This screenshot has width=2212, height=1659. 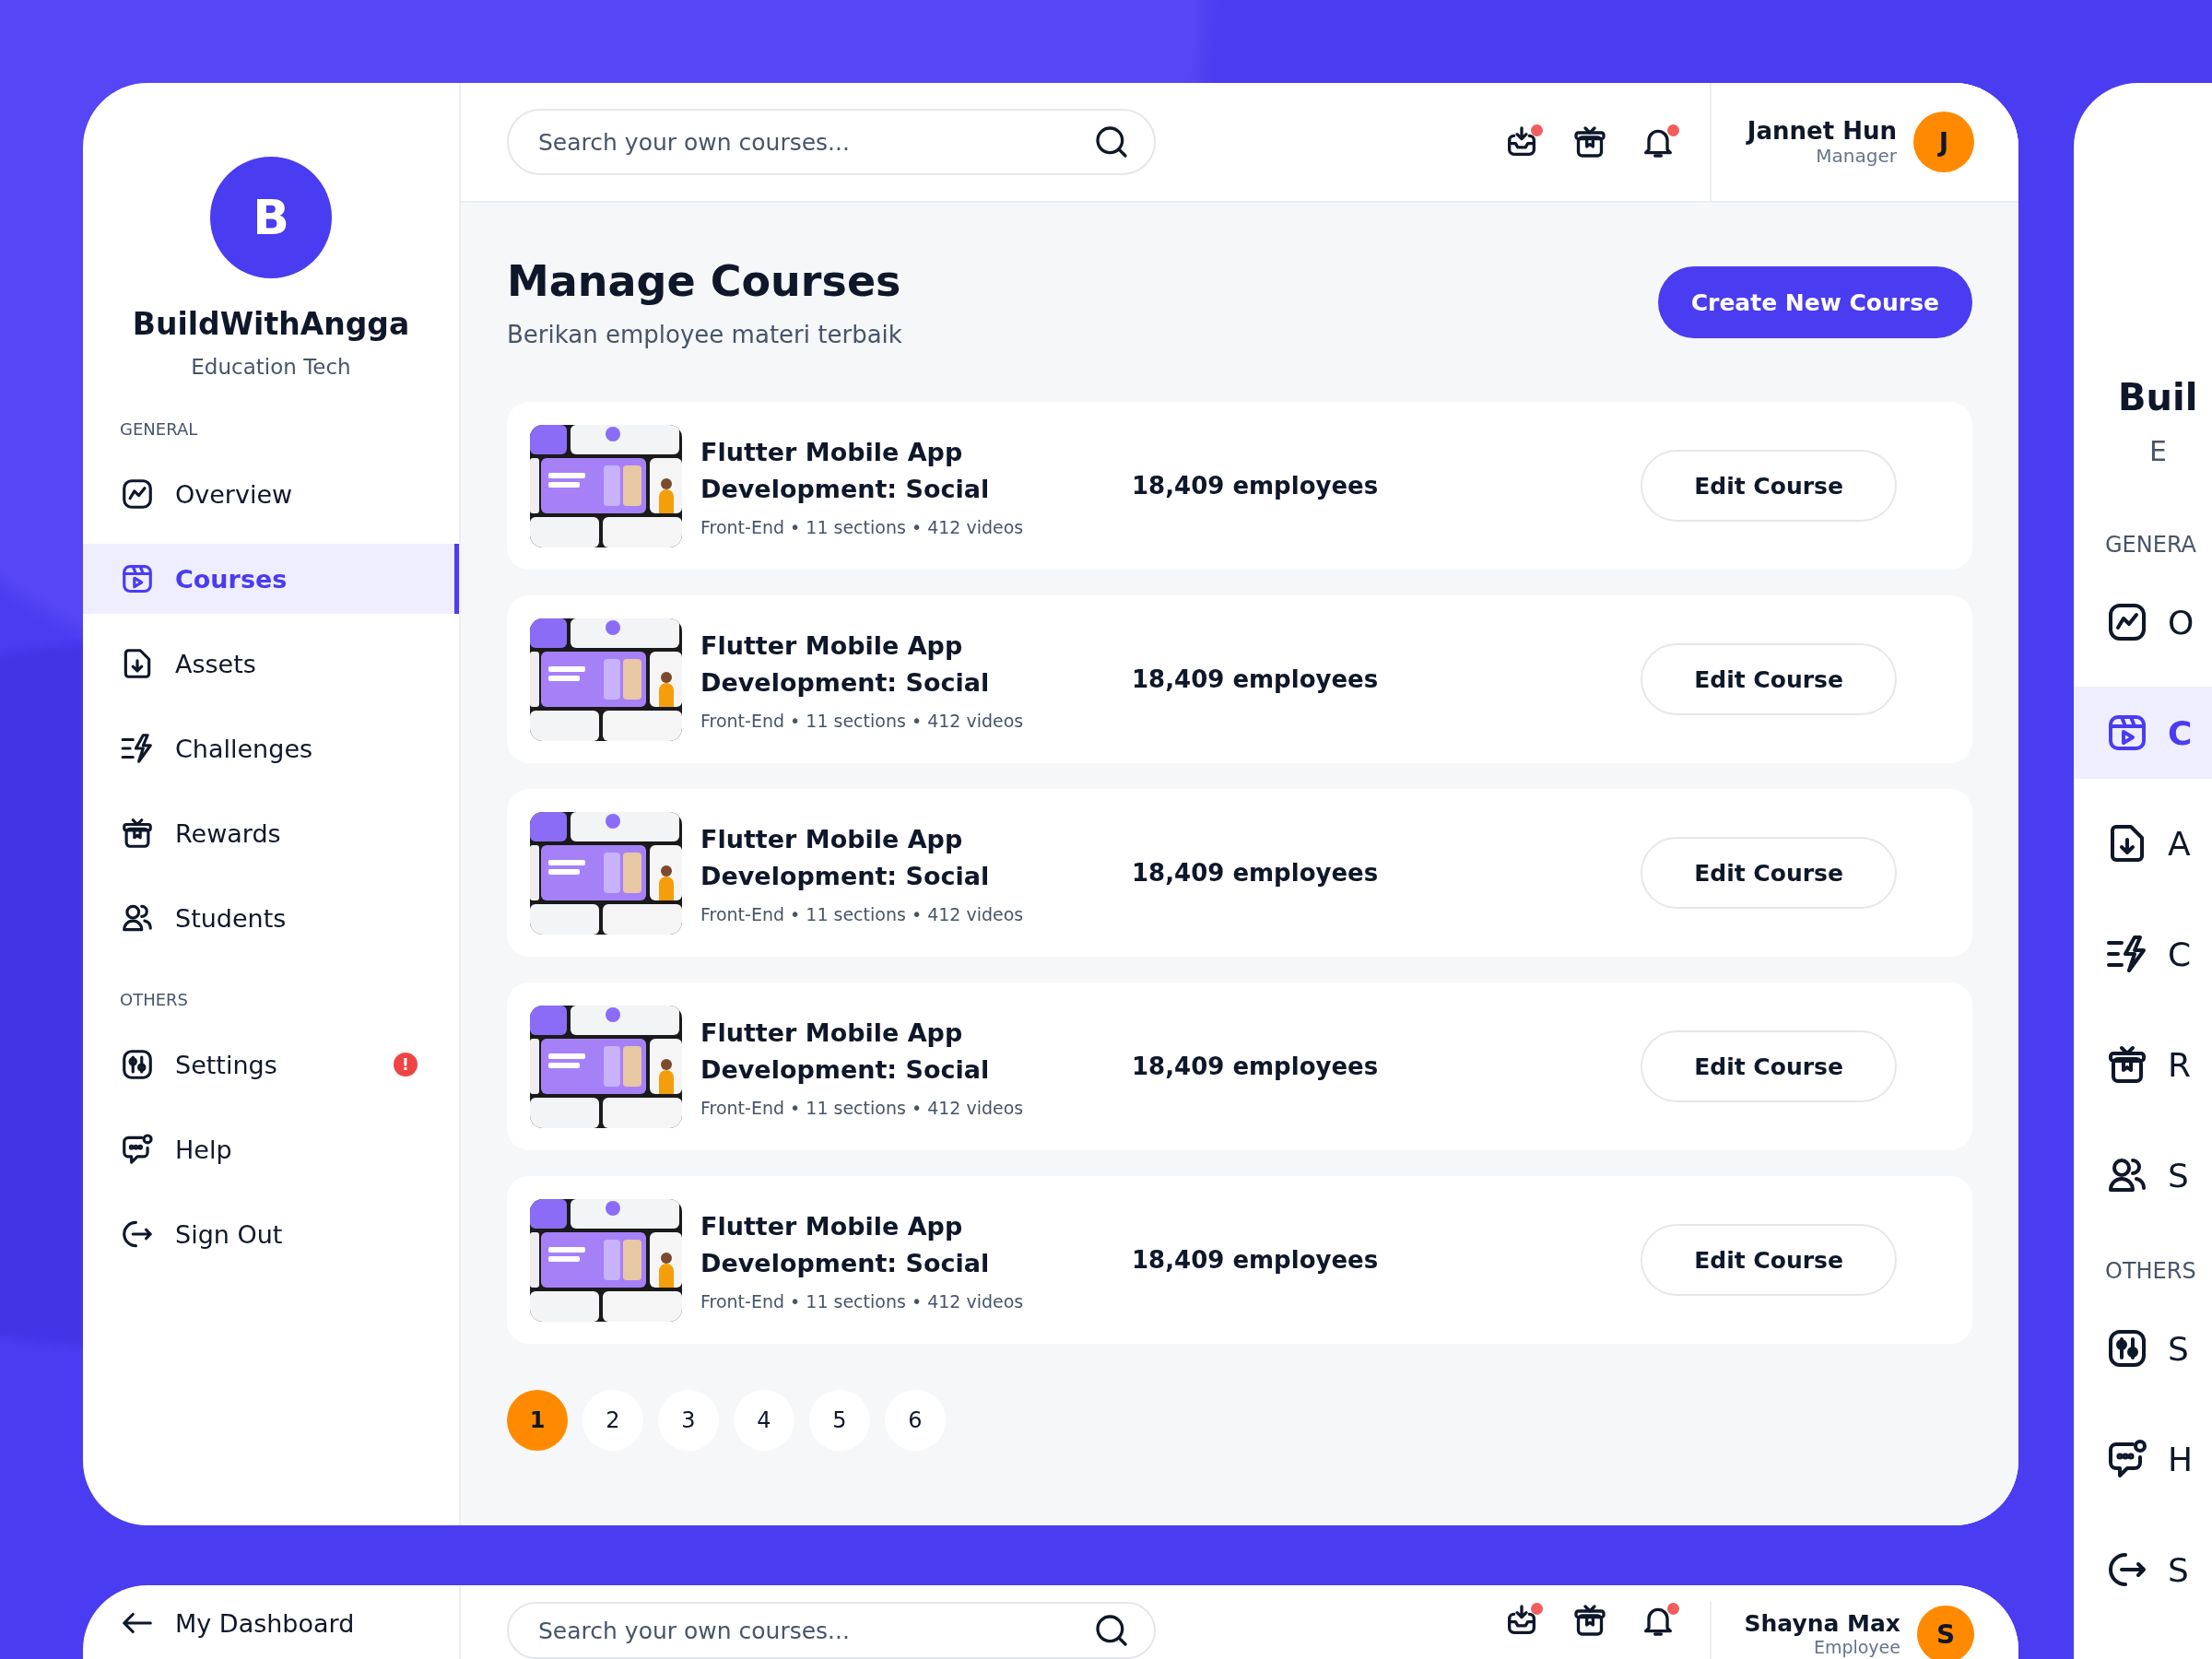 I want to click on settings-icon, so click(x=137, y=1064).